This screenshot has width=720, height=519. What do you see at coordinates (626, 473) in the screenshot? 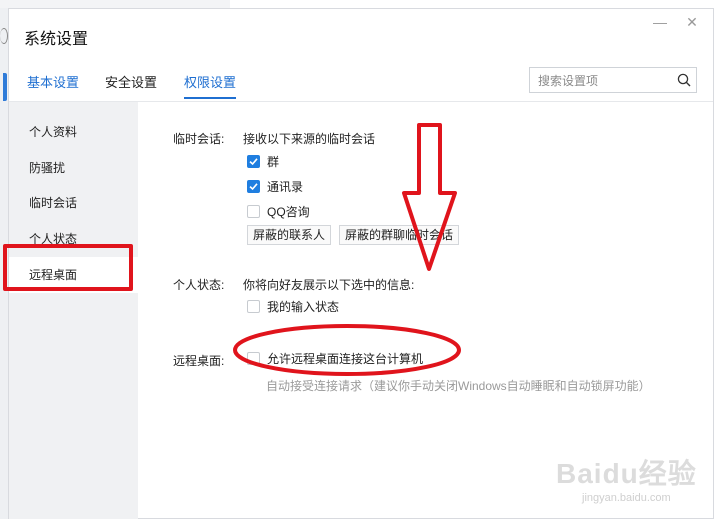
I see `baidu-watermark: Baidu经验` at bounding box center [626, 473].